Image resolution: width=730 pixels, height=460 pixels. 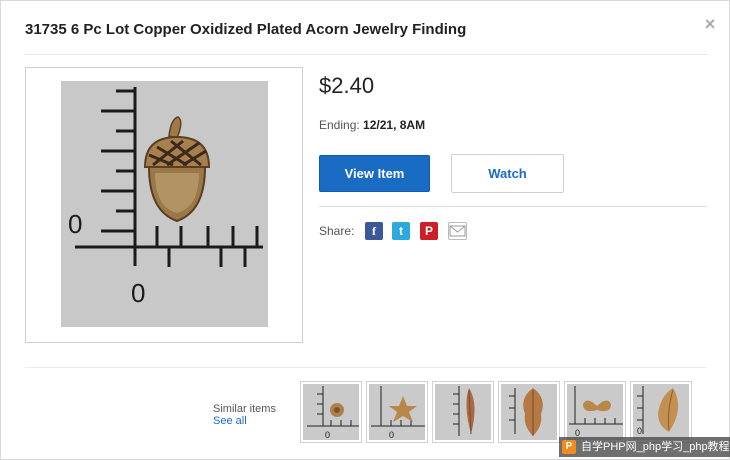 What do you see at coordinates (337, 231) in the screenshot?
I see `share-label: Share:` at bounding box center [337, 231].